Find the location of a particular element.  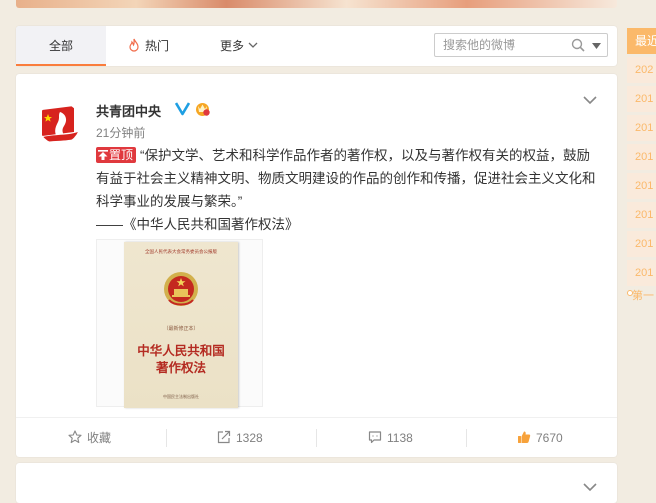

favorite-label: 收藏 is located at coordinates (99, 438).